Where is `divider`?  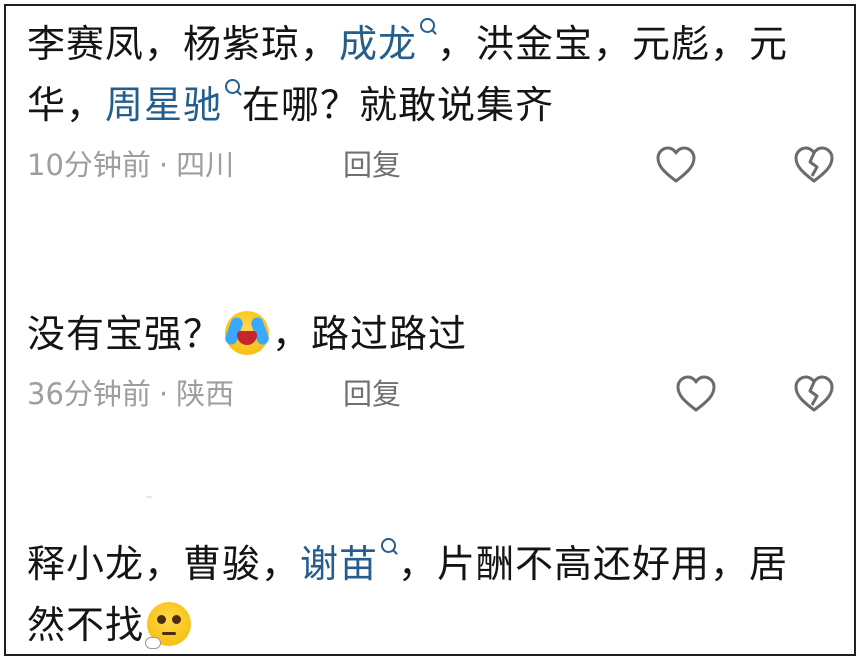 divider is located at coordinates (149, 497).